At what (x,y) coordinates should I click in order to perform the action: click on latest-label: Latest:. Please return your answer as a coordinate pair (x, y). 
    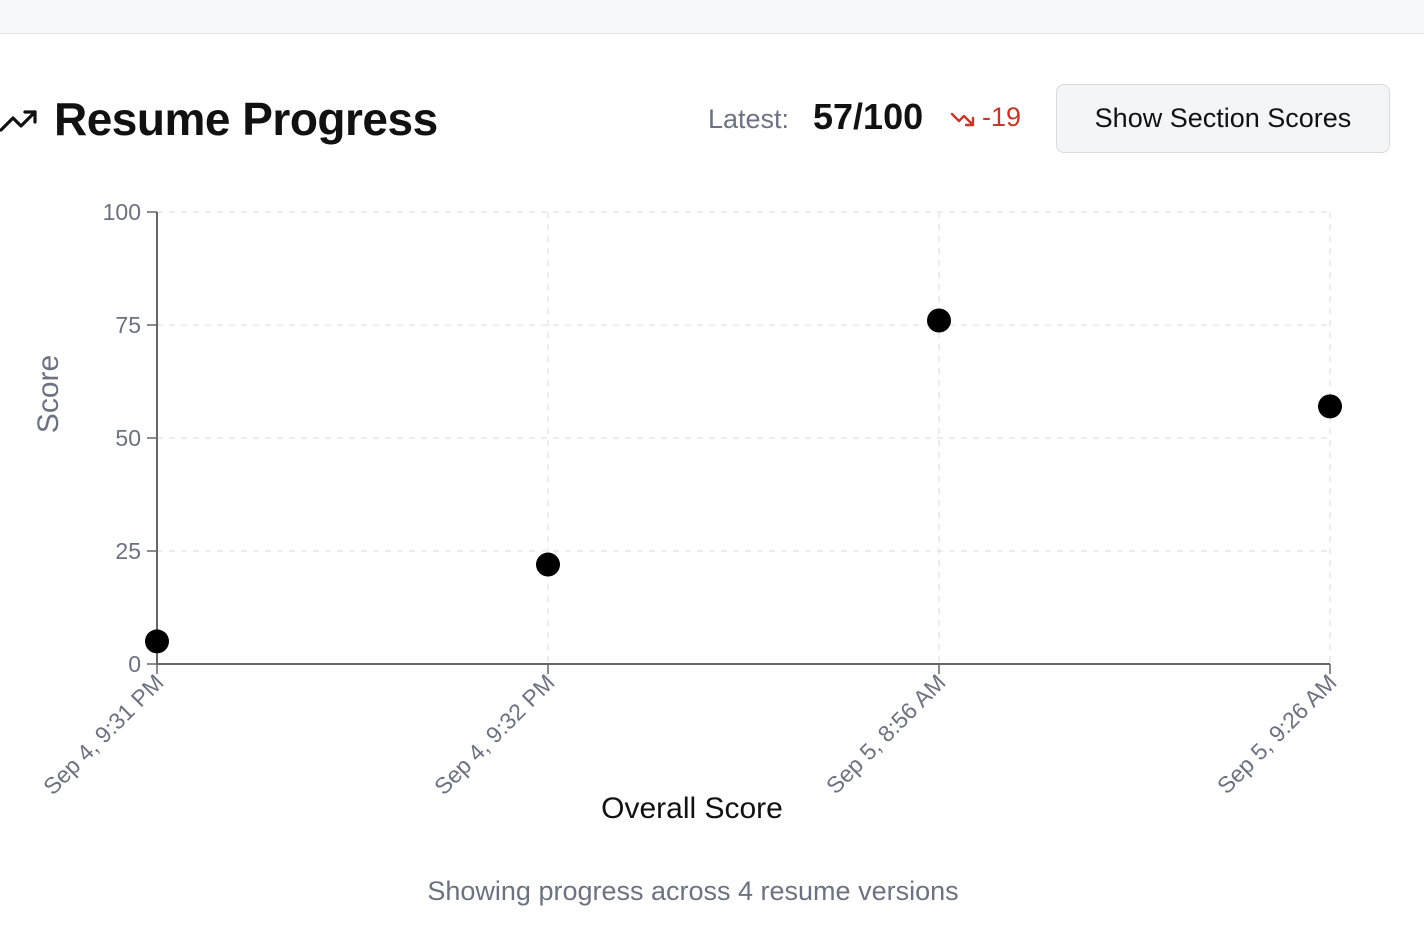
    Looking at the image, I should click on (749, 119).